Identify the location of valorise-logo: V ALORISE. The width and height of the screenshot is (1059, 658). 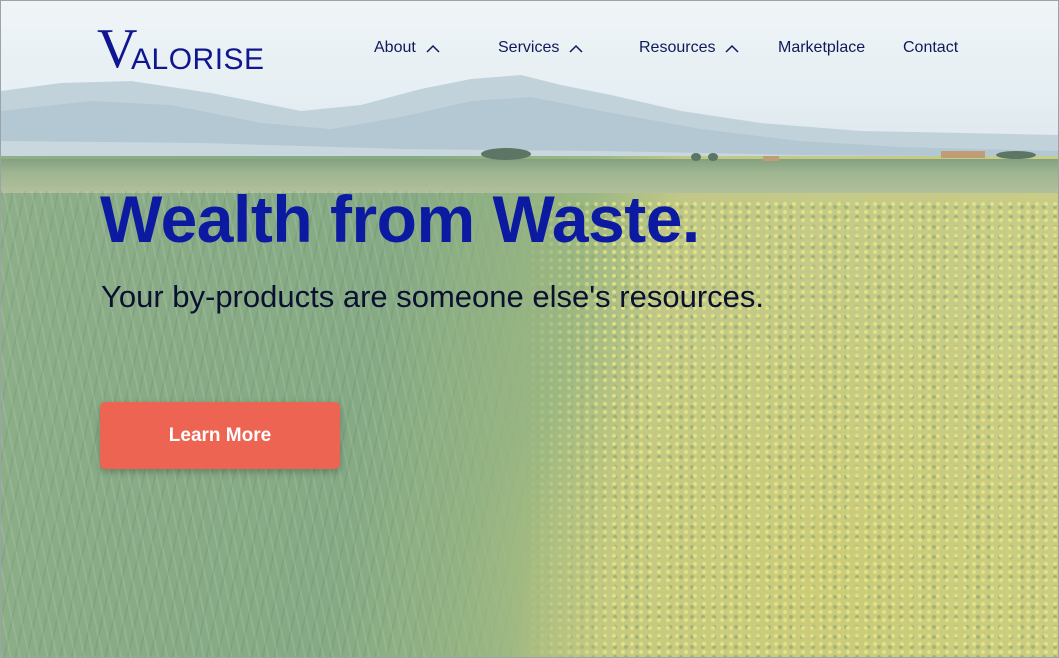
(197, 49).